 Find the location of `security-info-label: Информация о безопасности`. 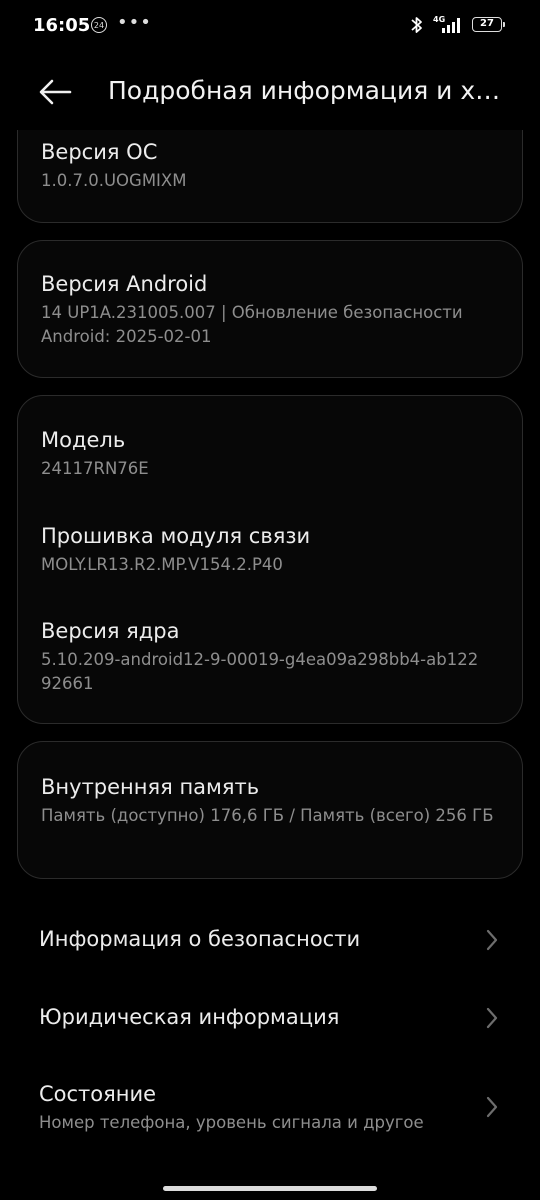

security-info-label: Информация о безопасности is located at coordinates (200, 939).